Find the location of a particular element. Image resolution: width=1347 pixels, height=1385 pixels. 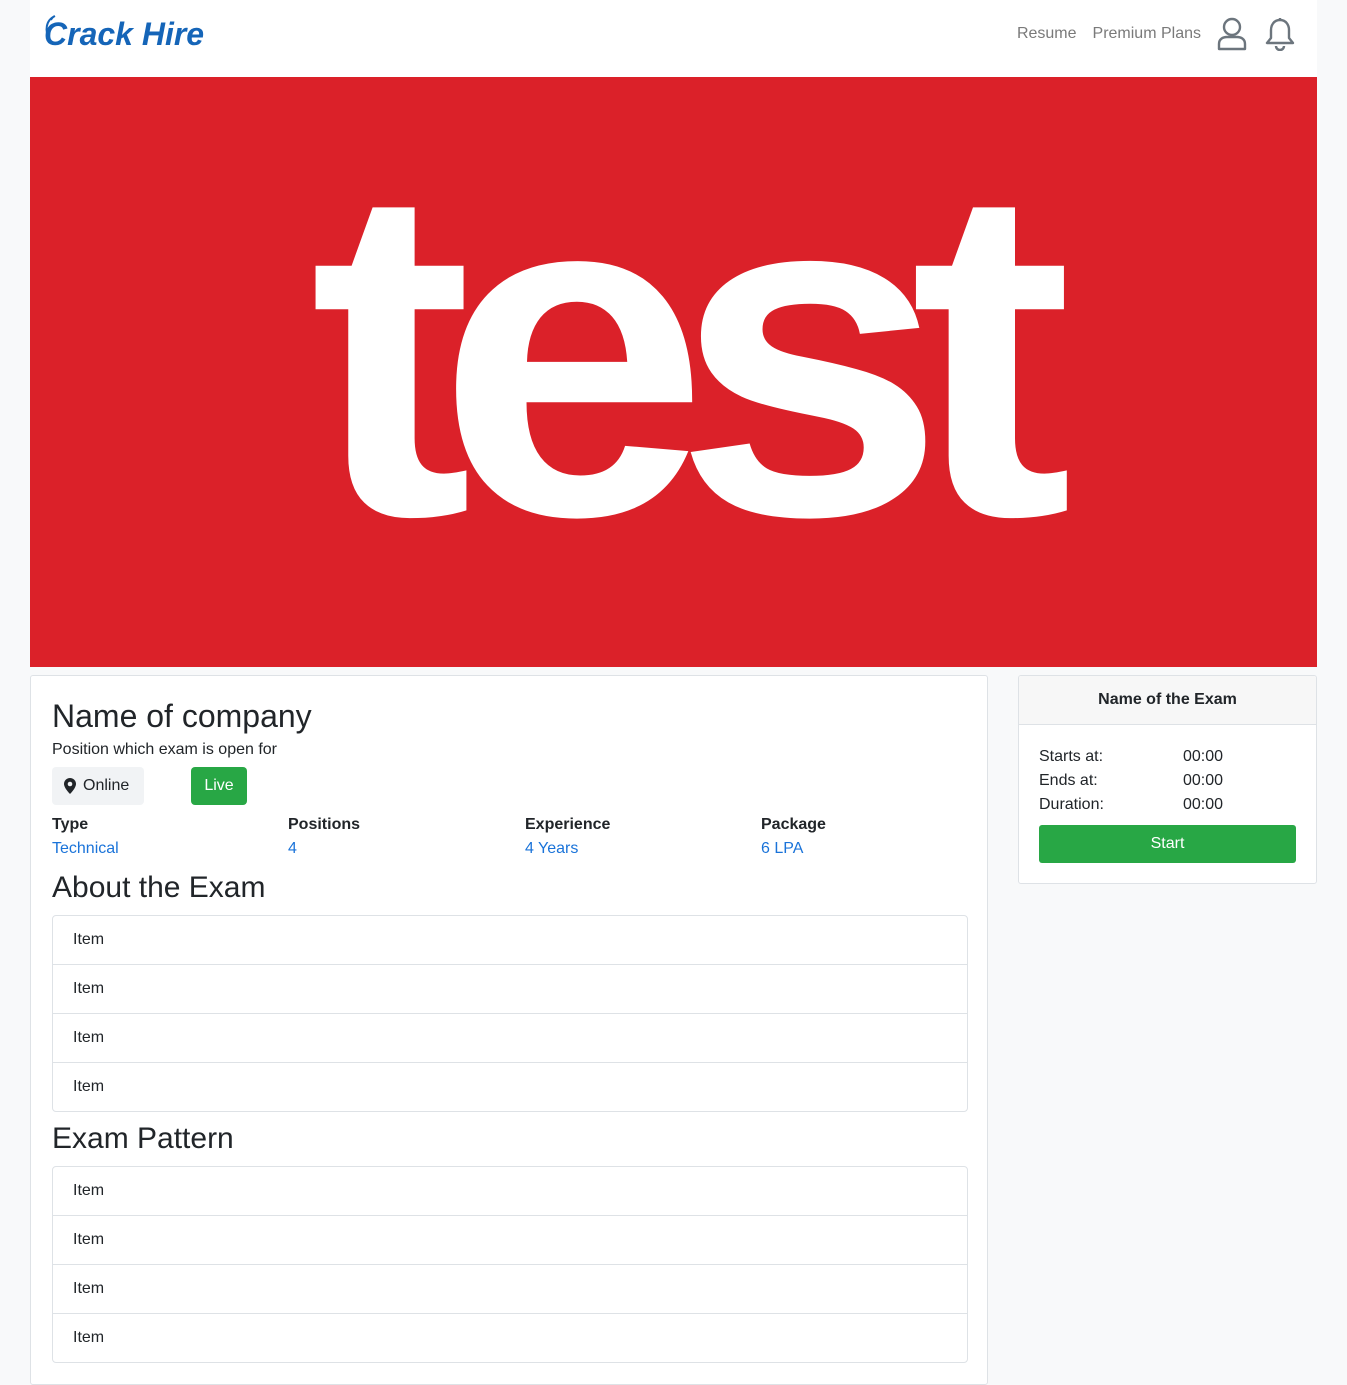

status-badge: Live is located at coordinates (219, 786).